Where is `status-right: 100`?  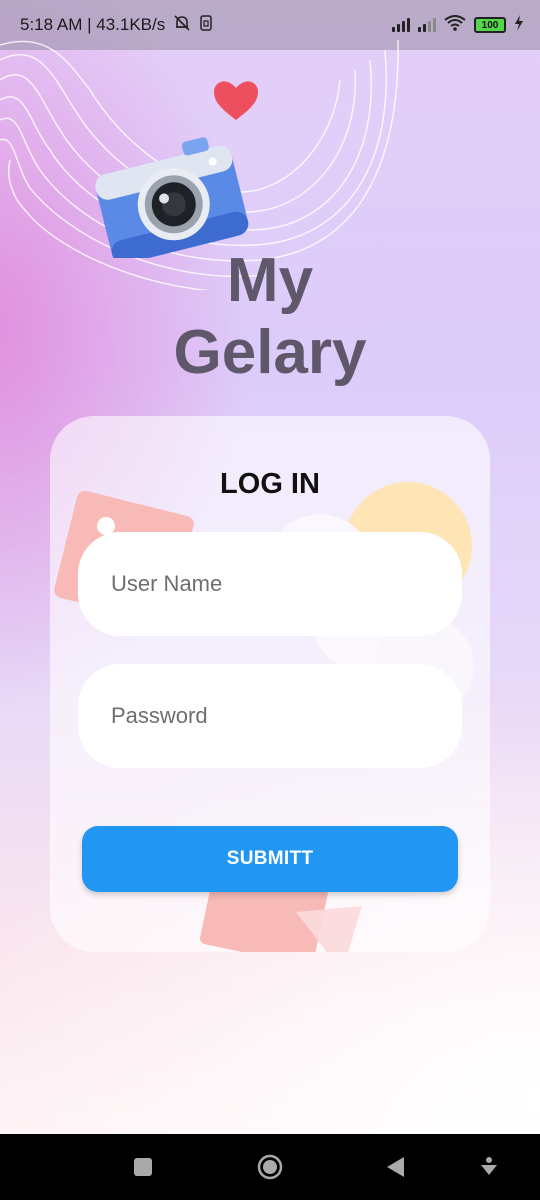
status-right: 100 is located at coordinates (458, 25).